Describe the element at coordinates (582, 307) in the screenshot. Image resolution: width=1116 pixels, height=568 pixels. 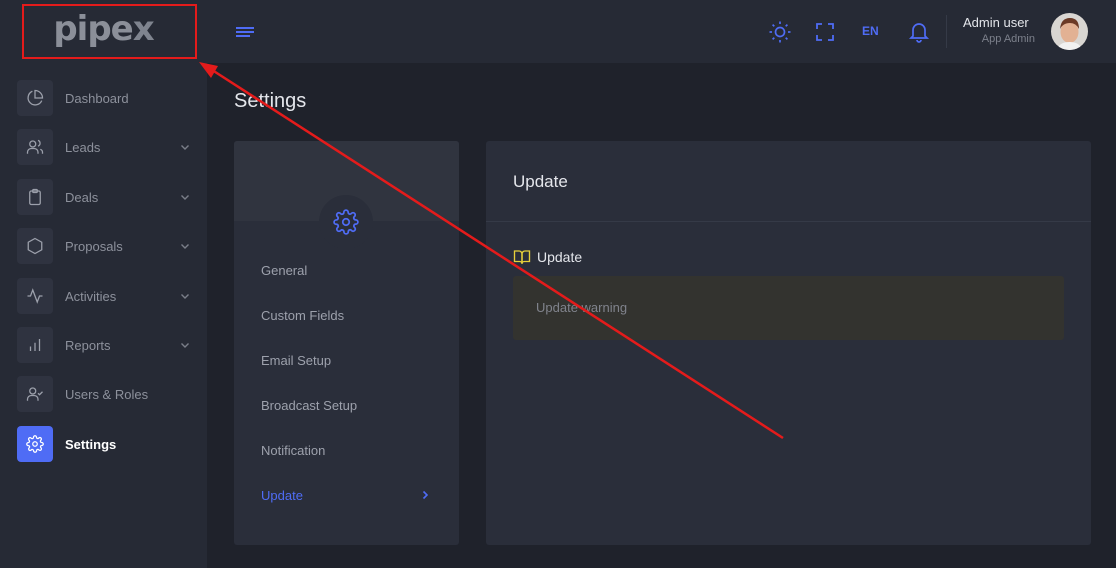
I see `update-warning-text: Update warning` at that location.